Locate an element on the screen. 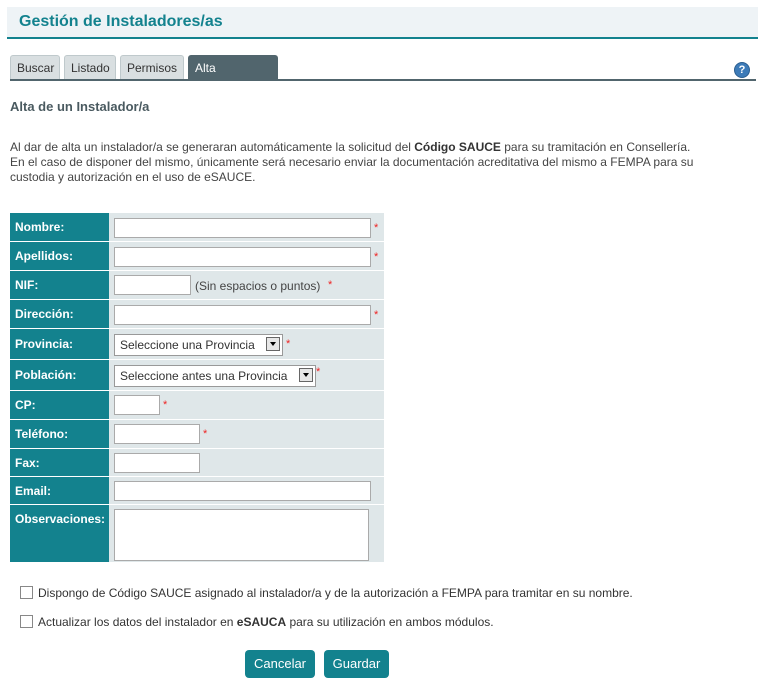 The height and width of the screenshot is (686, 764). row-observaciones: Observaciones: is located at coordinates (197, 534).